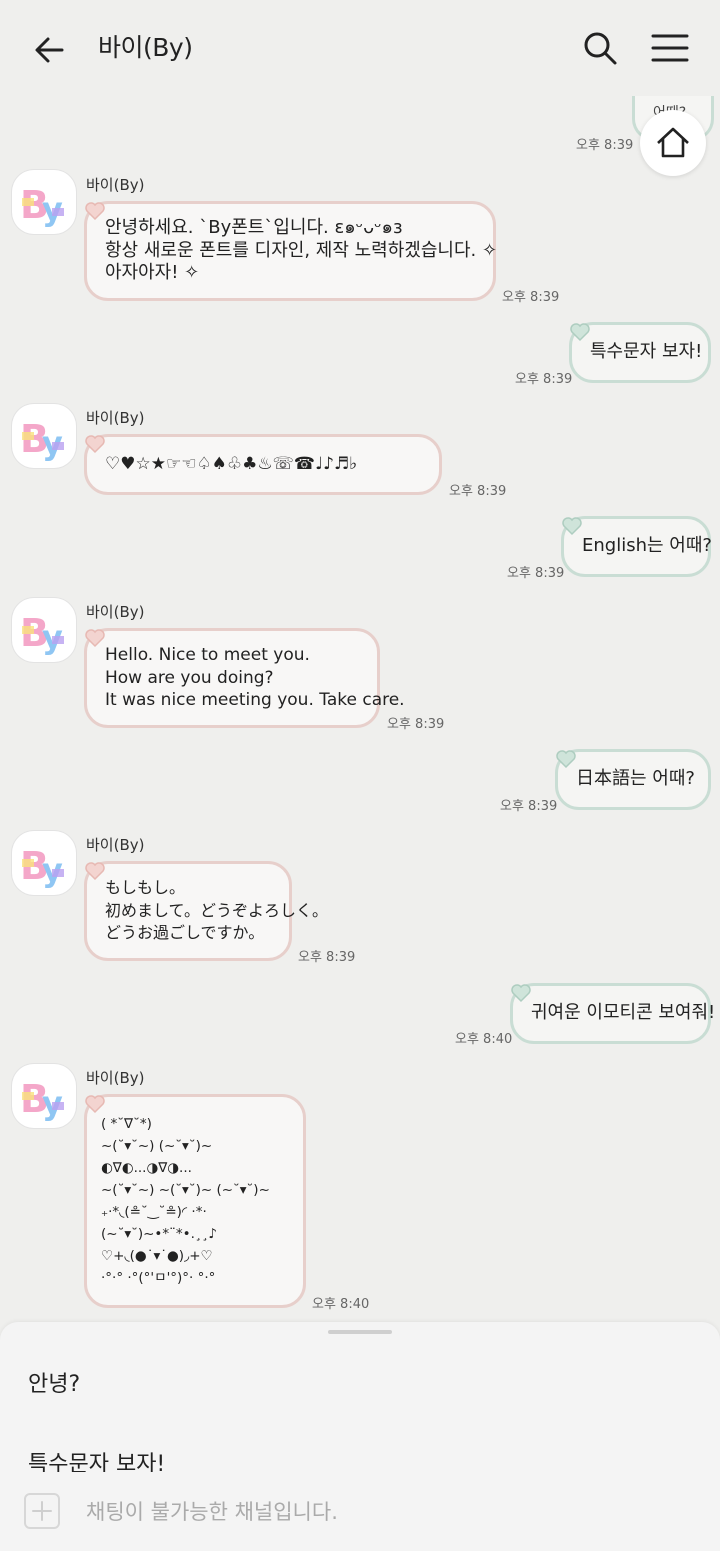 The height and width of the screenshot is (1551, 720). I want to click on chat-input-disabled-text: 채팅이 불가능한 채널입니다., so click(212, 1512).